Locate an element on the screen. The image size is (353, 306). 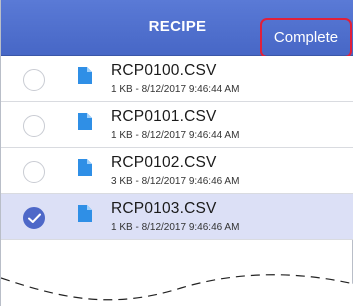
torn-edge-divider is located at coordinates (177, 290).